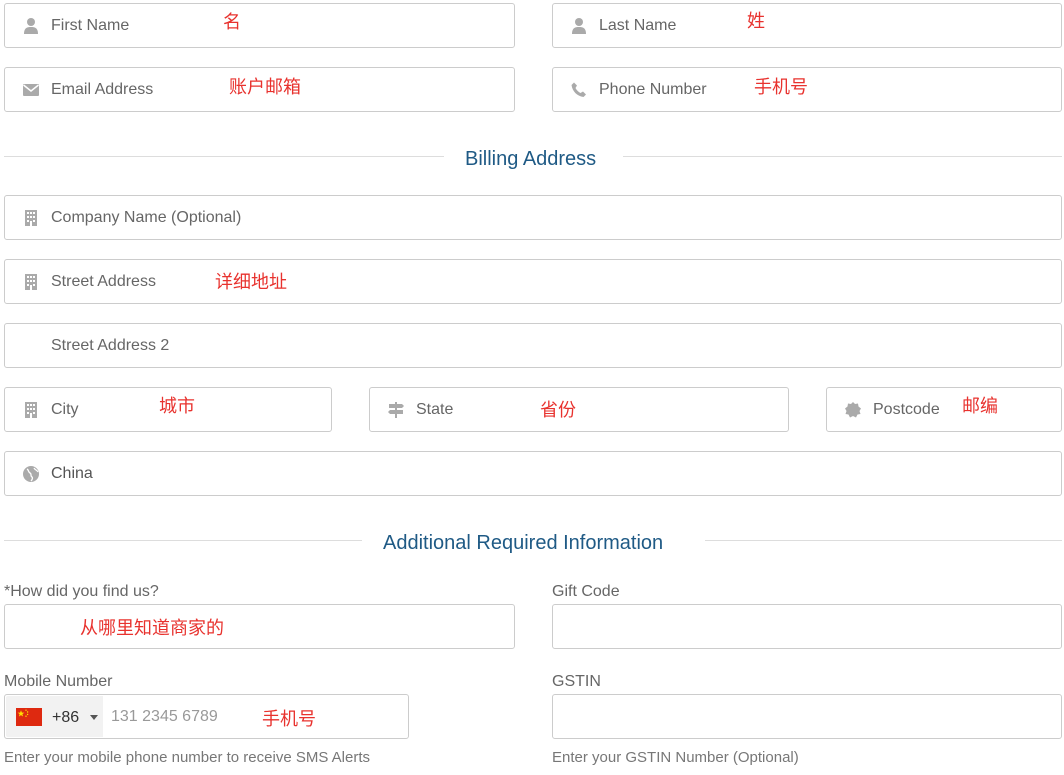 The width and height of the screenshot is (1064, 775). I want to click on first-name-annotation: 名, so click(232, 22).